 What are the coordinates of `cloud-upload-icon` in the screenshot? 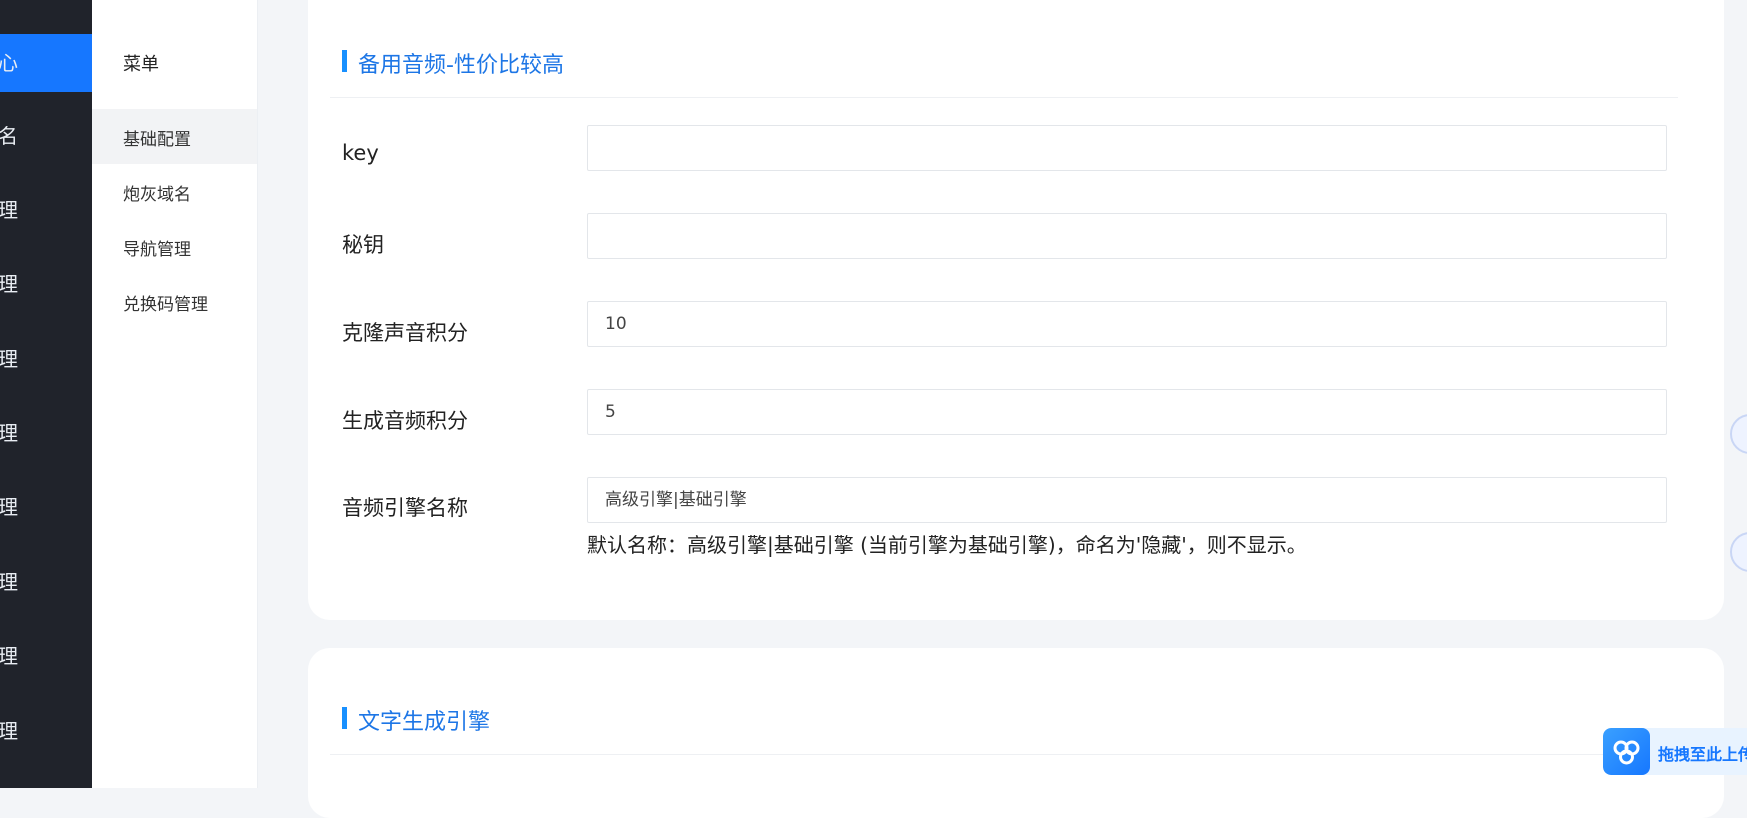 It's located at (1626, 751).